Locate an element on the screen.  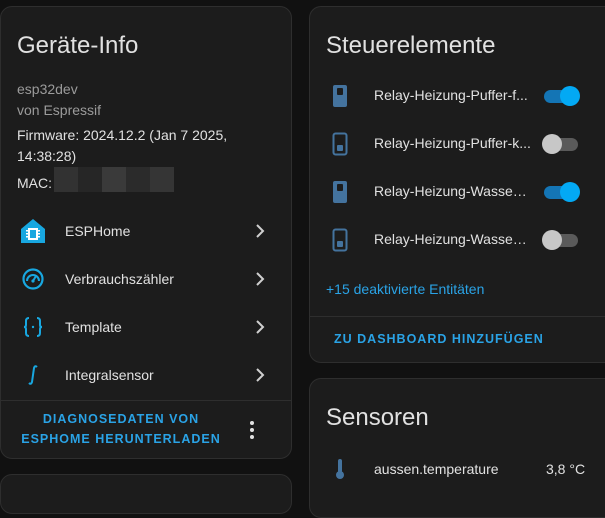
sensors-card: Sensoren aussen.temperature 3,8 °C is located at coordinates (457, 448).